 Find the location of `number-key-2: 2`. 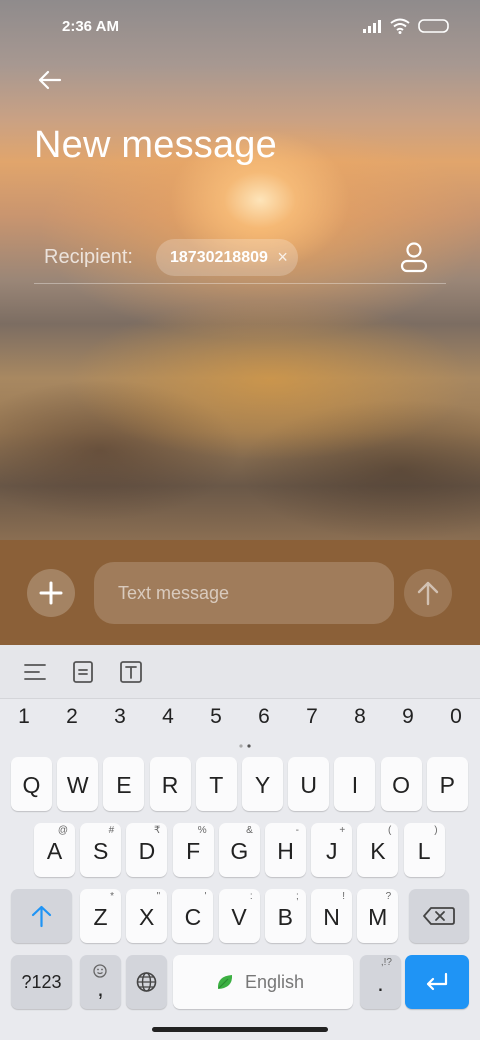

number-key-2: 2 is located at coordinates (72, 717).